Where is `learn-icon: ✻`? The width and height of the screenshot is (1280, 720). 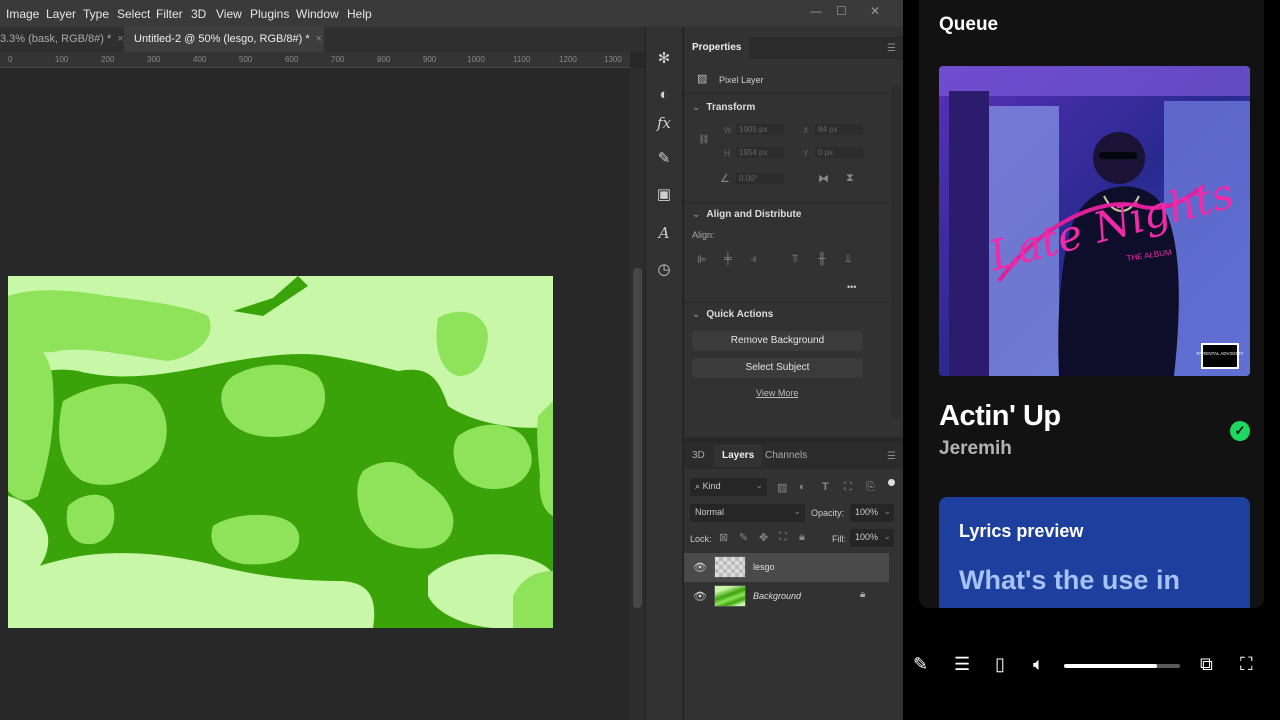 learn-icon: ✻ is located at coordinates (664, 59).